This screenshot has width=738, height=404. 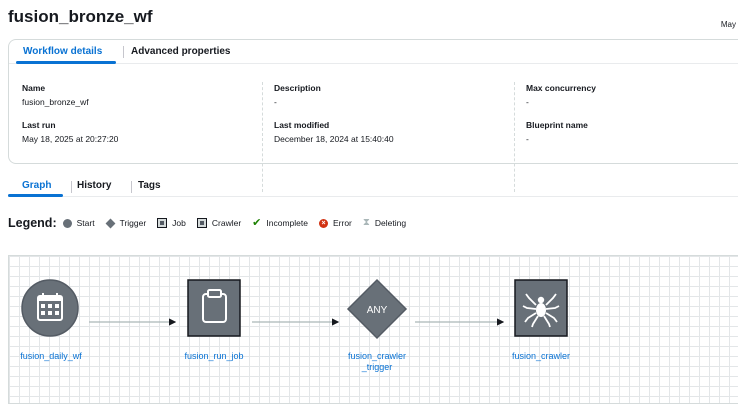 I want to click on legend-label: Incomplete, so click(x=287, y=223).